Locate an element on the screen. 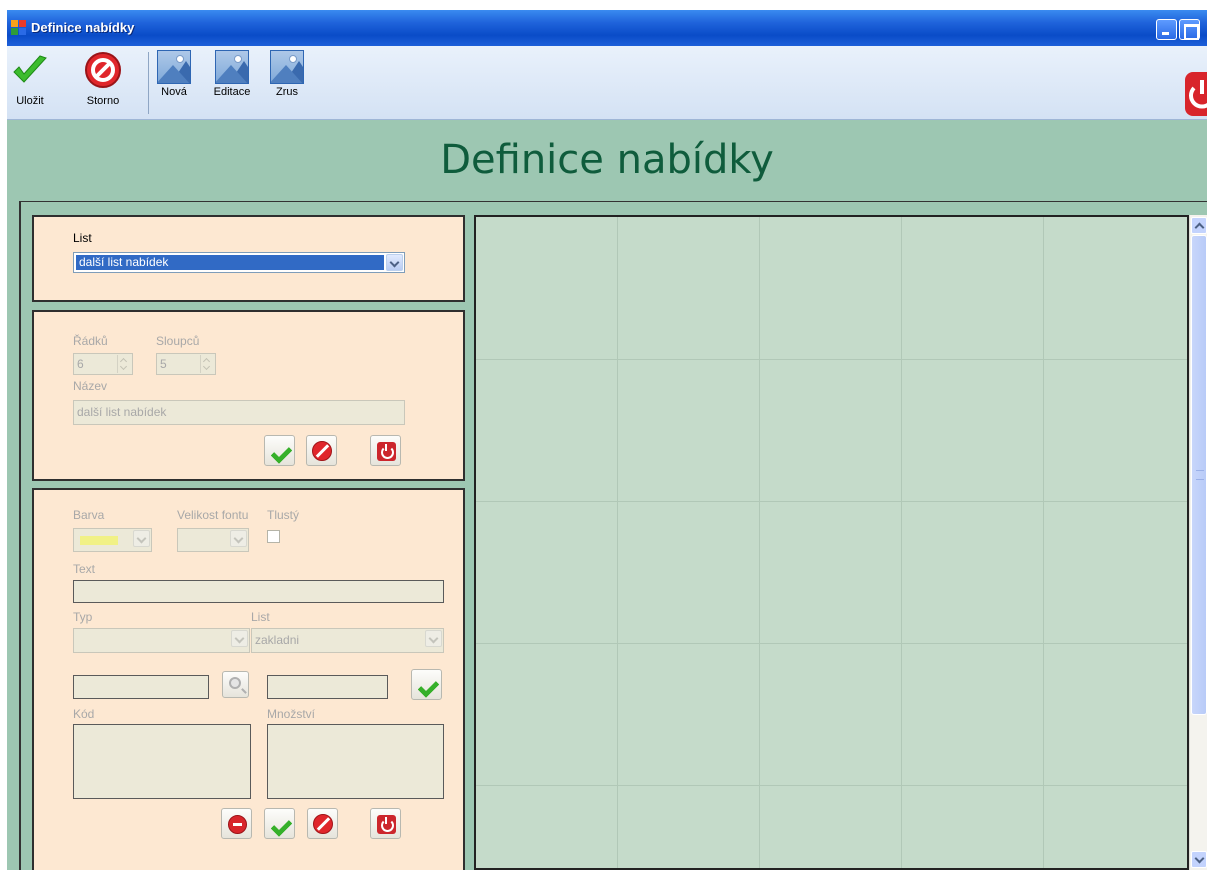  name-field: další list nabídek is located at coordinates (239, 412).